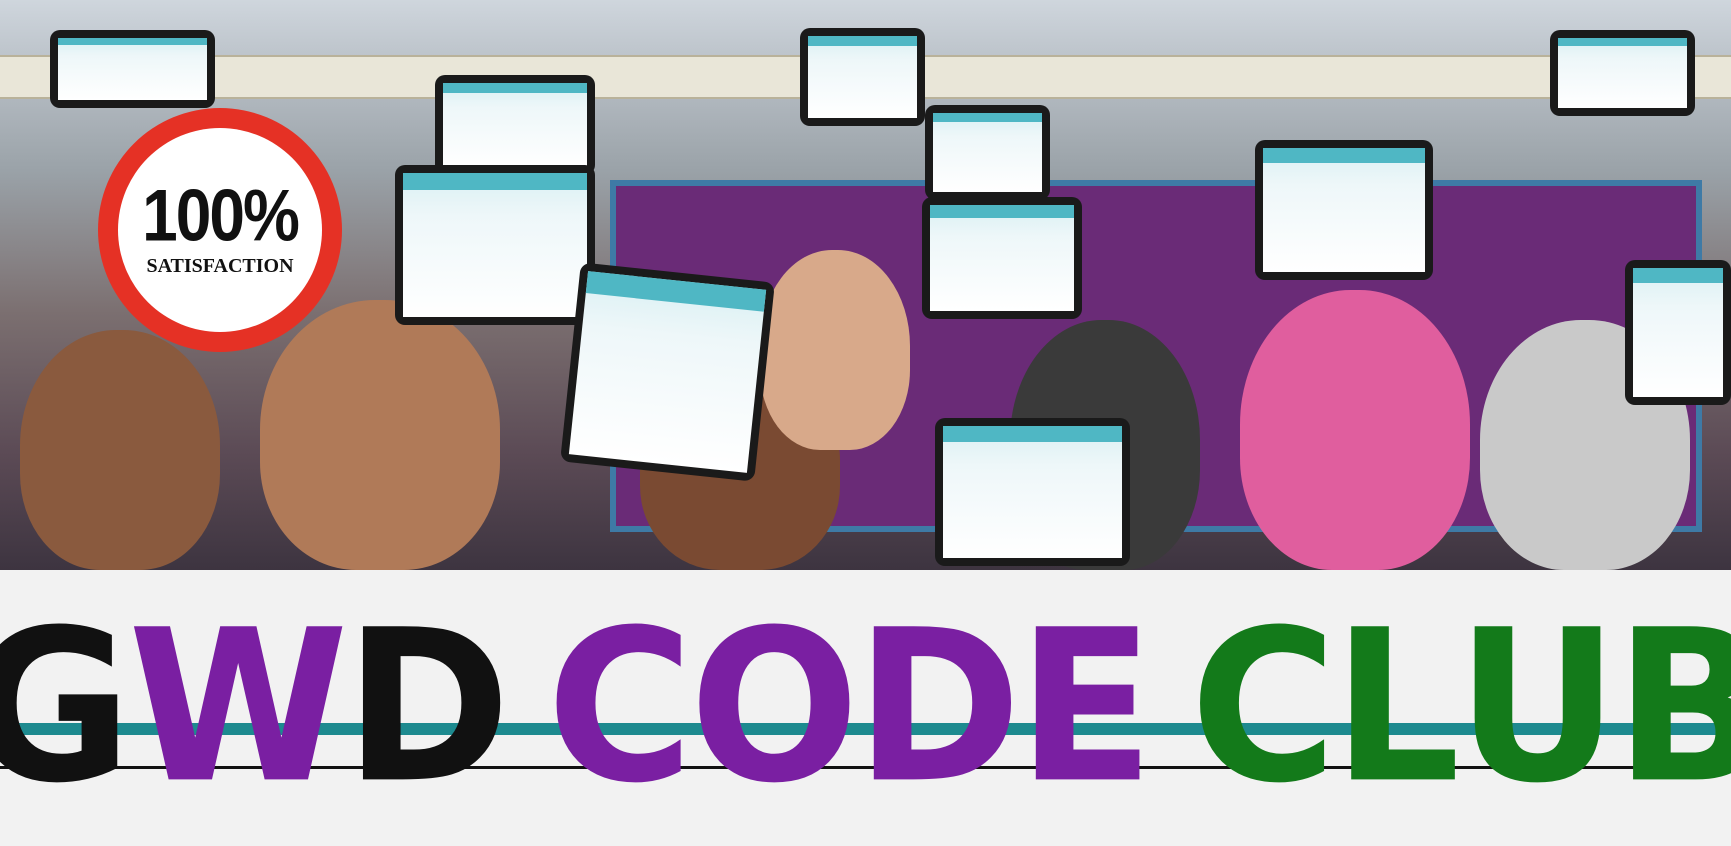  I want to click on badge-percent: 100%, so click(221, 214).